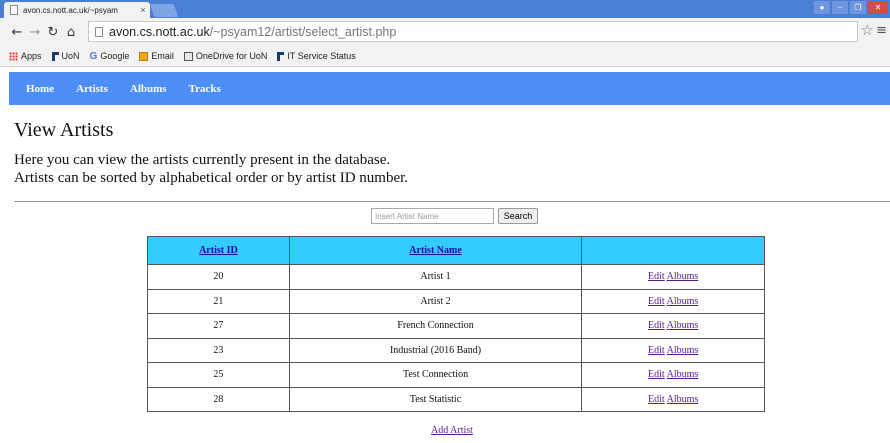  I want to click on artist-name-cell: Test Connection, so click(435, 375).